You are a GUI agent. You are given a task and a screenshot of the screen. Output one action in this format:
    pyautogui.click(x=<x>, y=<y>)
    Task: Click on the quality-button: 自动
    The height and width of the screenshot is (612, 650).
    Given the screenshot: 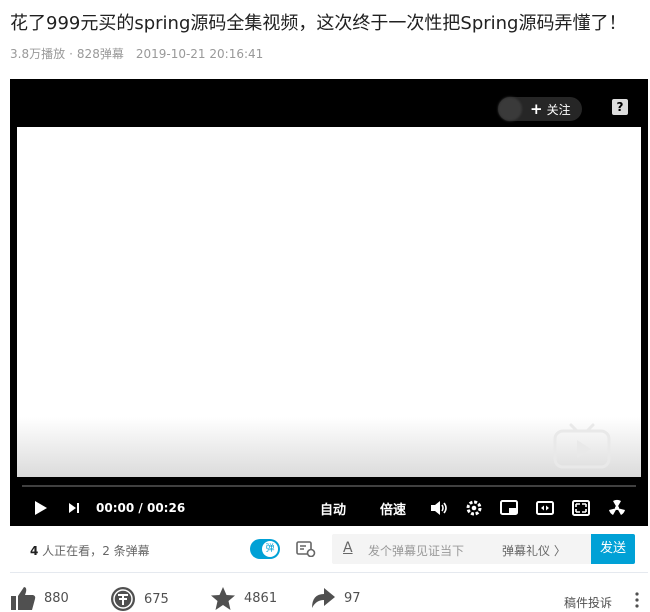 What is the action you would take?
    pyautogui.click(x=333, y=508)
    